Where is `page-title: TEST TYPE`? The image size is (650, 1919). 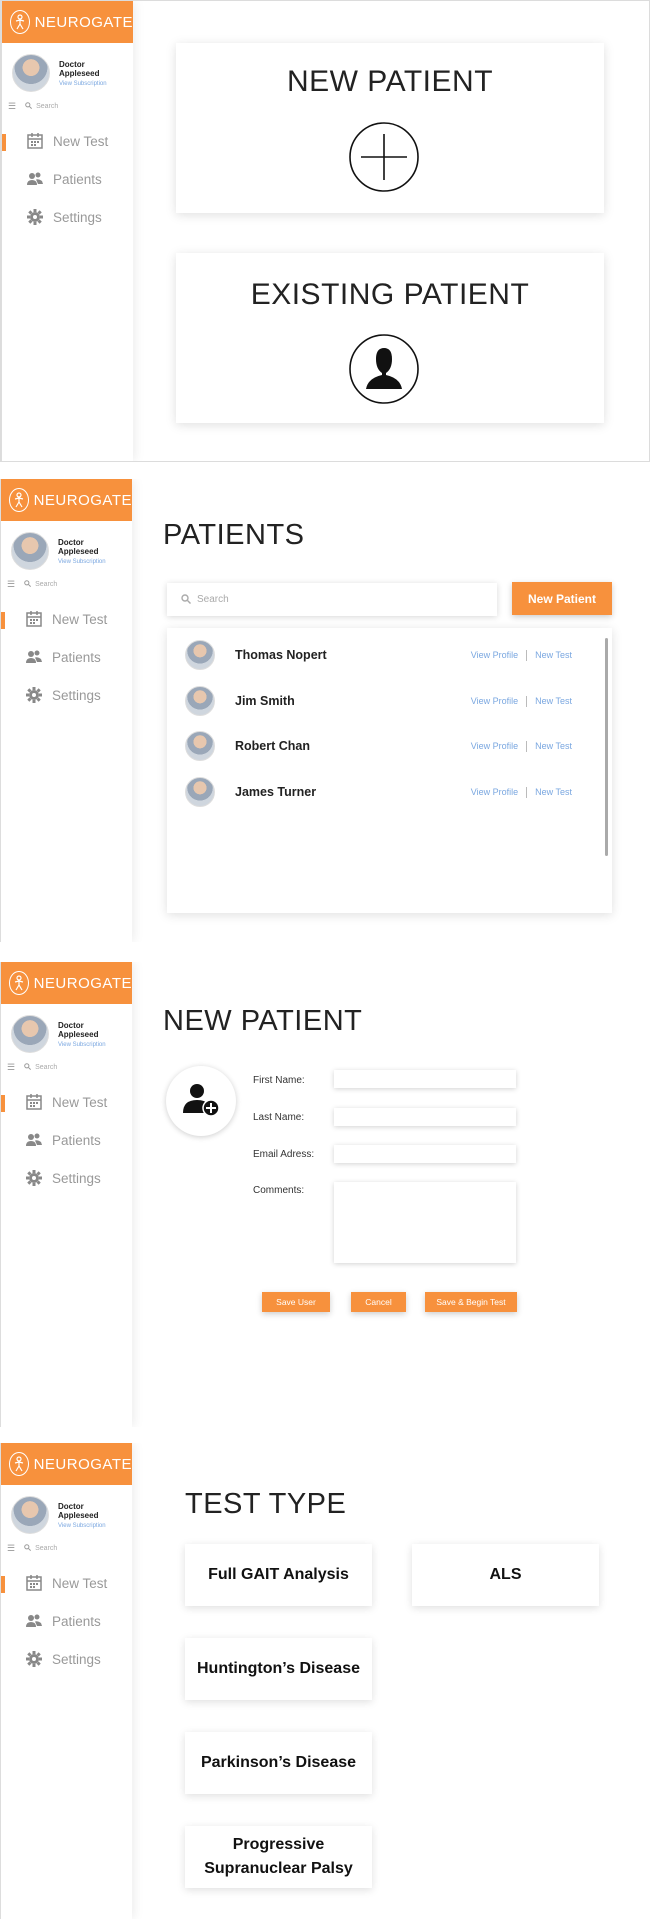 page-title: TEST TYPE is located at coordinates (266, 1504).